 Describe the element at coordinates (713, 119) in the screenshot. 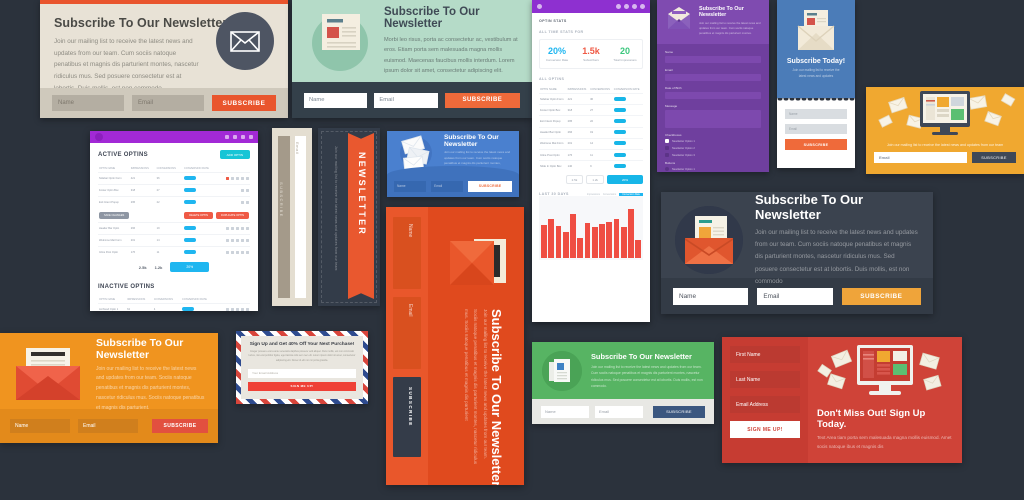

I see `message-textarea` at that location.